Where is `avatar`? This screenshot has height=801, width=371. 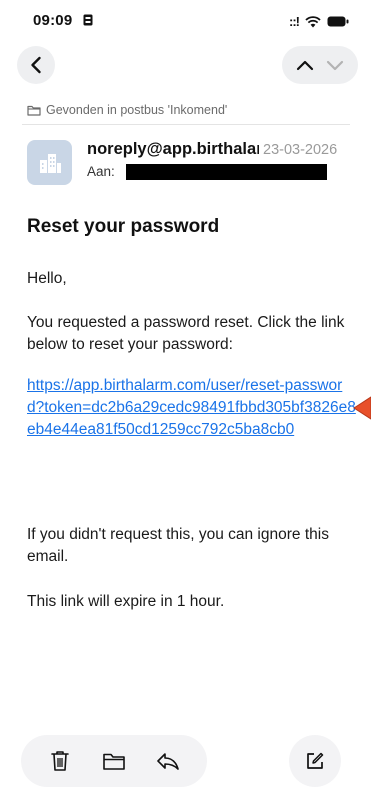
avatar is located at coordinates (49, 162).